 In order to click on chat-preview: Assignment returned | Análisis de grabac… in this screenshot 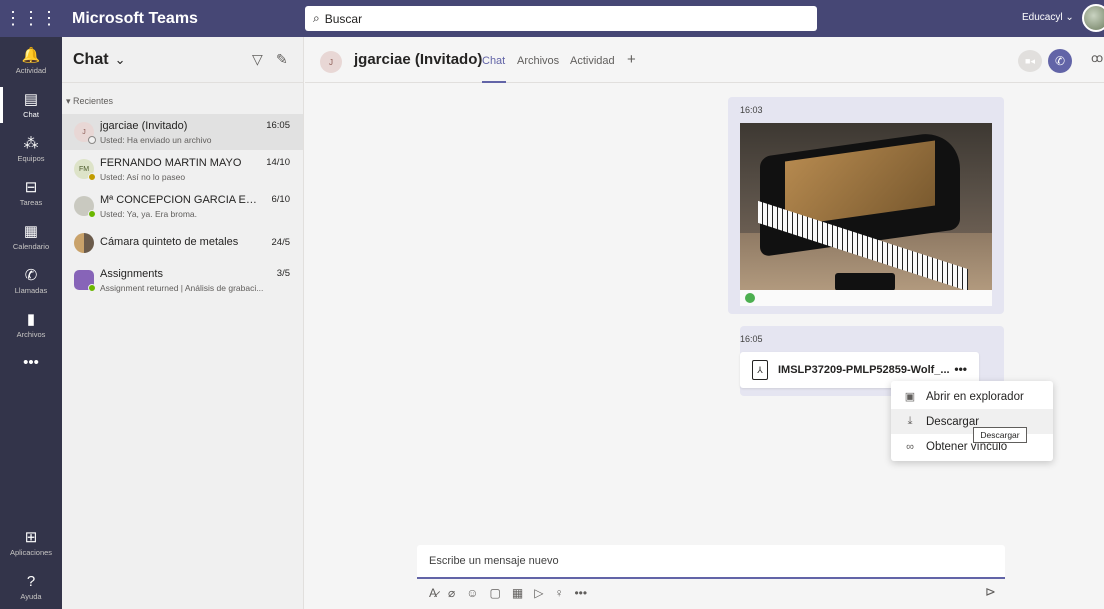, I will do `click(182, 287)`.